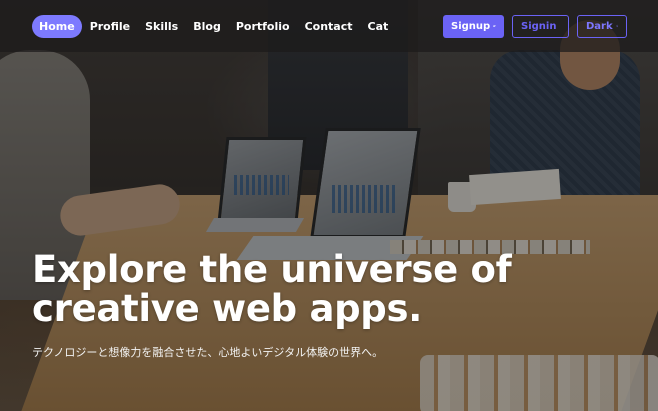 The image size is (658, 411). What do you see at coordinates (161, 26) in the screenshot?
I see `nav-item-skills: Skills` at bounding box center [161, 26].